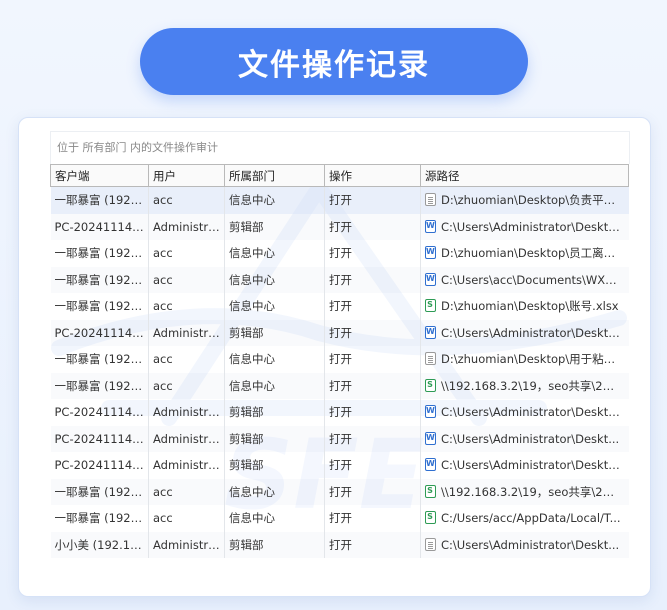  I want to click on column-header-client: 客户端, so click(99, 175).